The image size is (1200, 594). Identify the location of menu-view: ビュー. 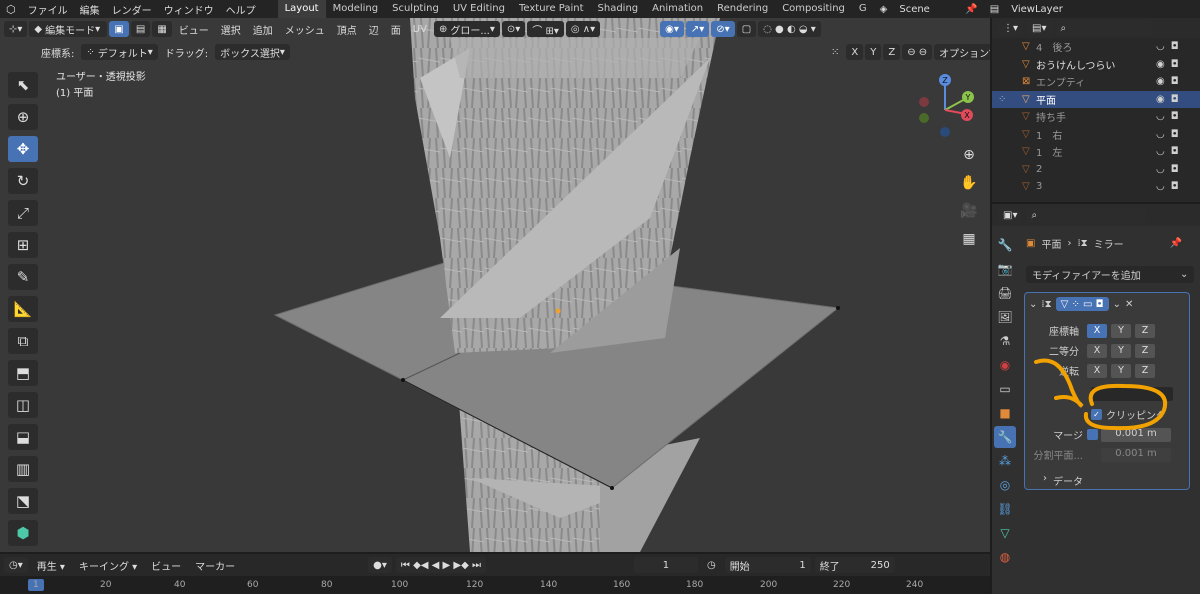
(166, 565).